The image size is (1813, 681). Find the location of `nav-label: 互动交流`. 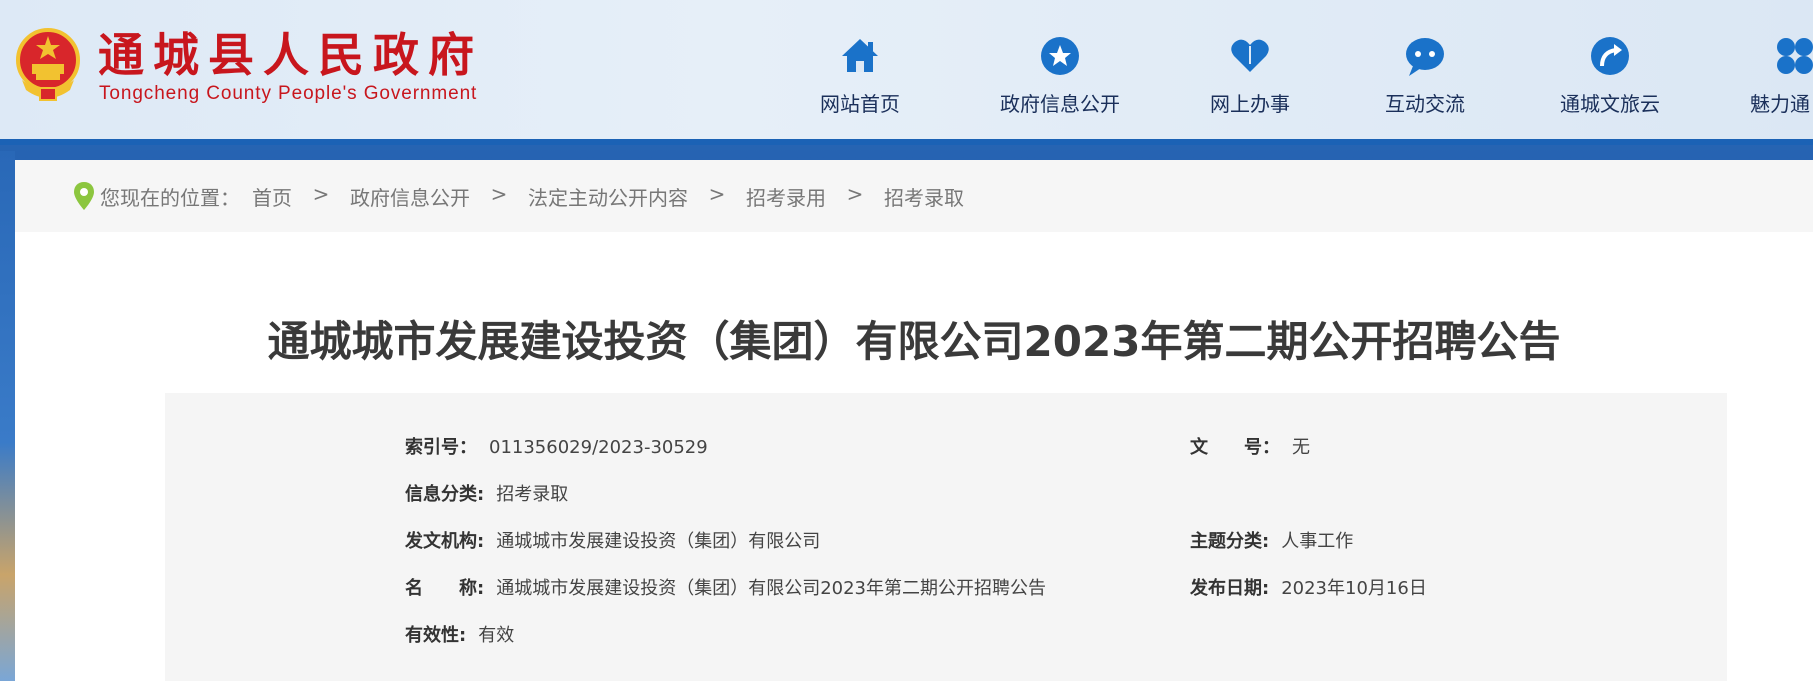

nav-label: 互动交流 is located at coordinates (1425, 104).